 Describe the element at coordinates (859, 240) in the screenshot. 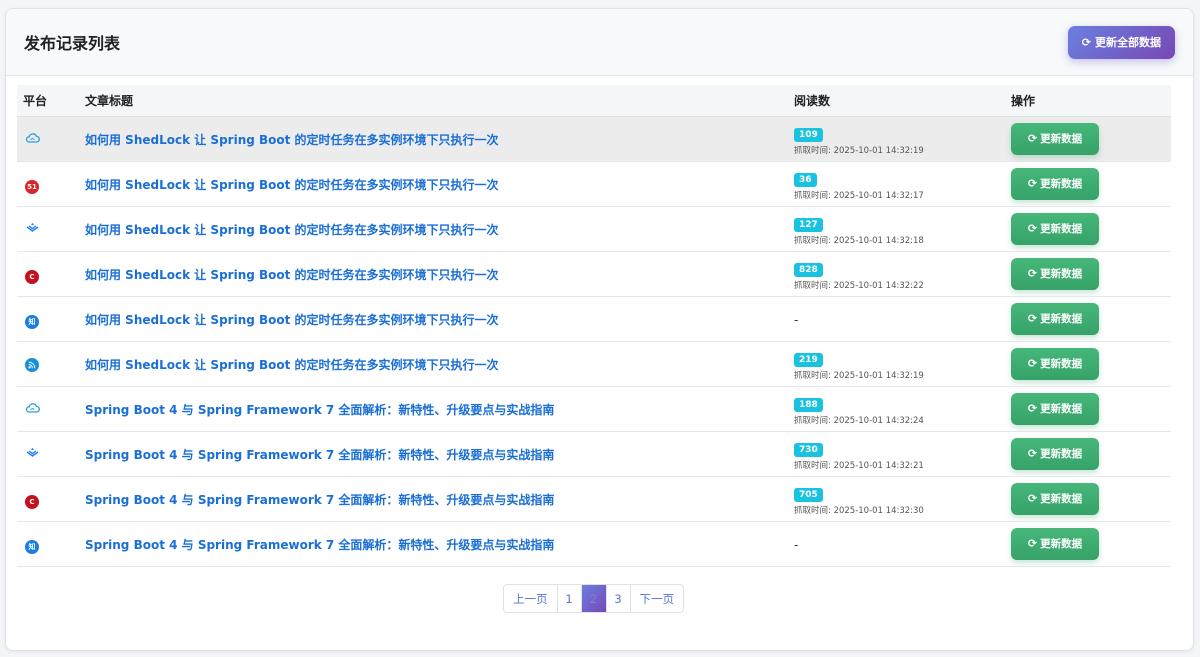

I see `fetch-time: 抓取时间: 2025-10-01 14:32:18` at that location.